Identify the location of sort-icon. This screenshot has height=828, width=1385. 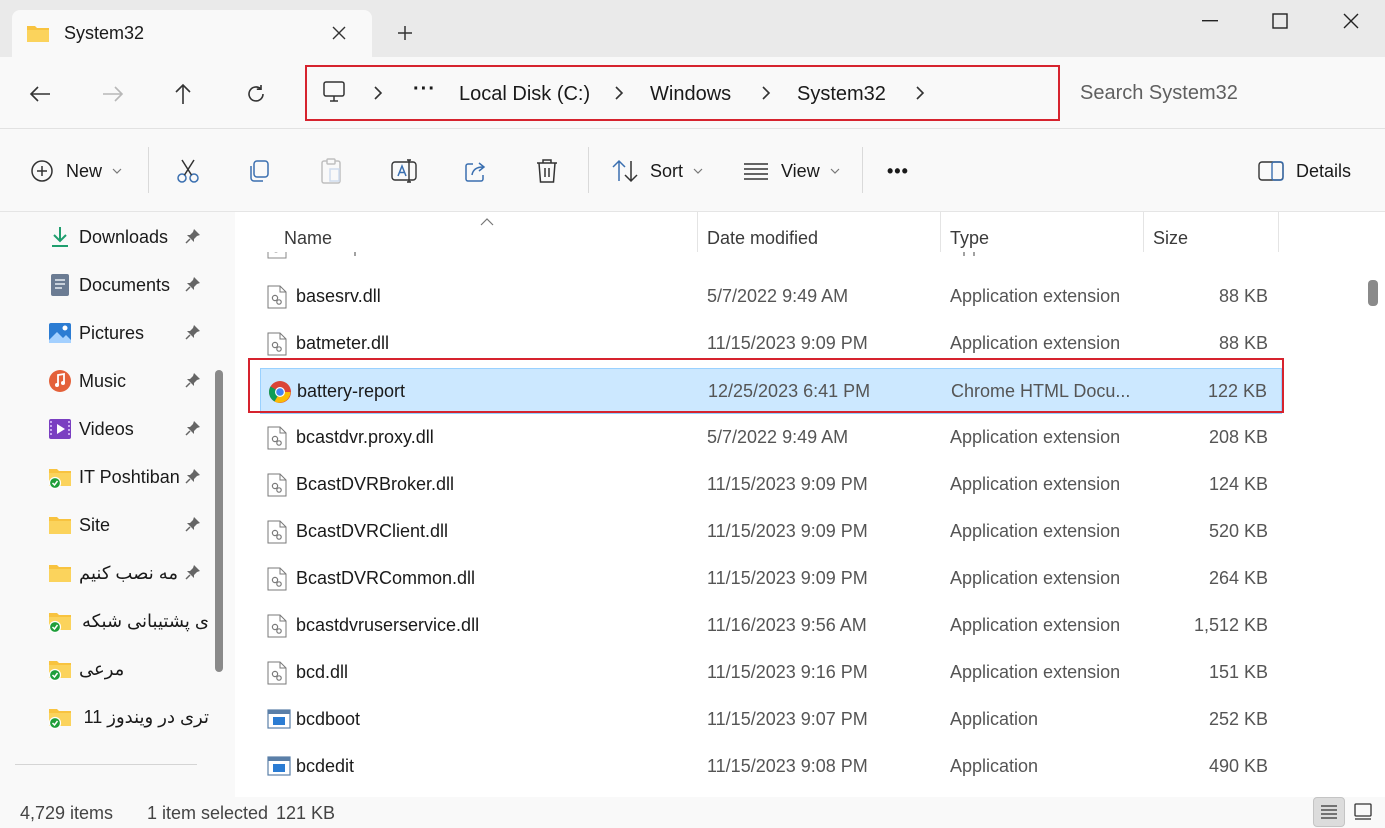
(625, 171).